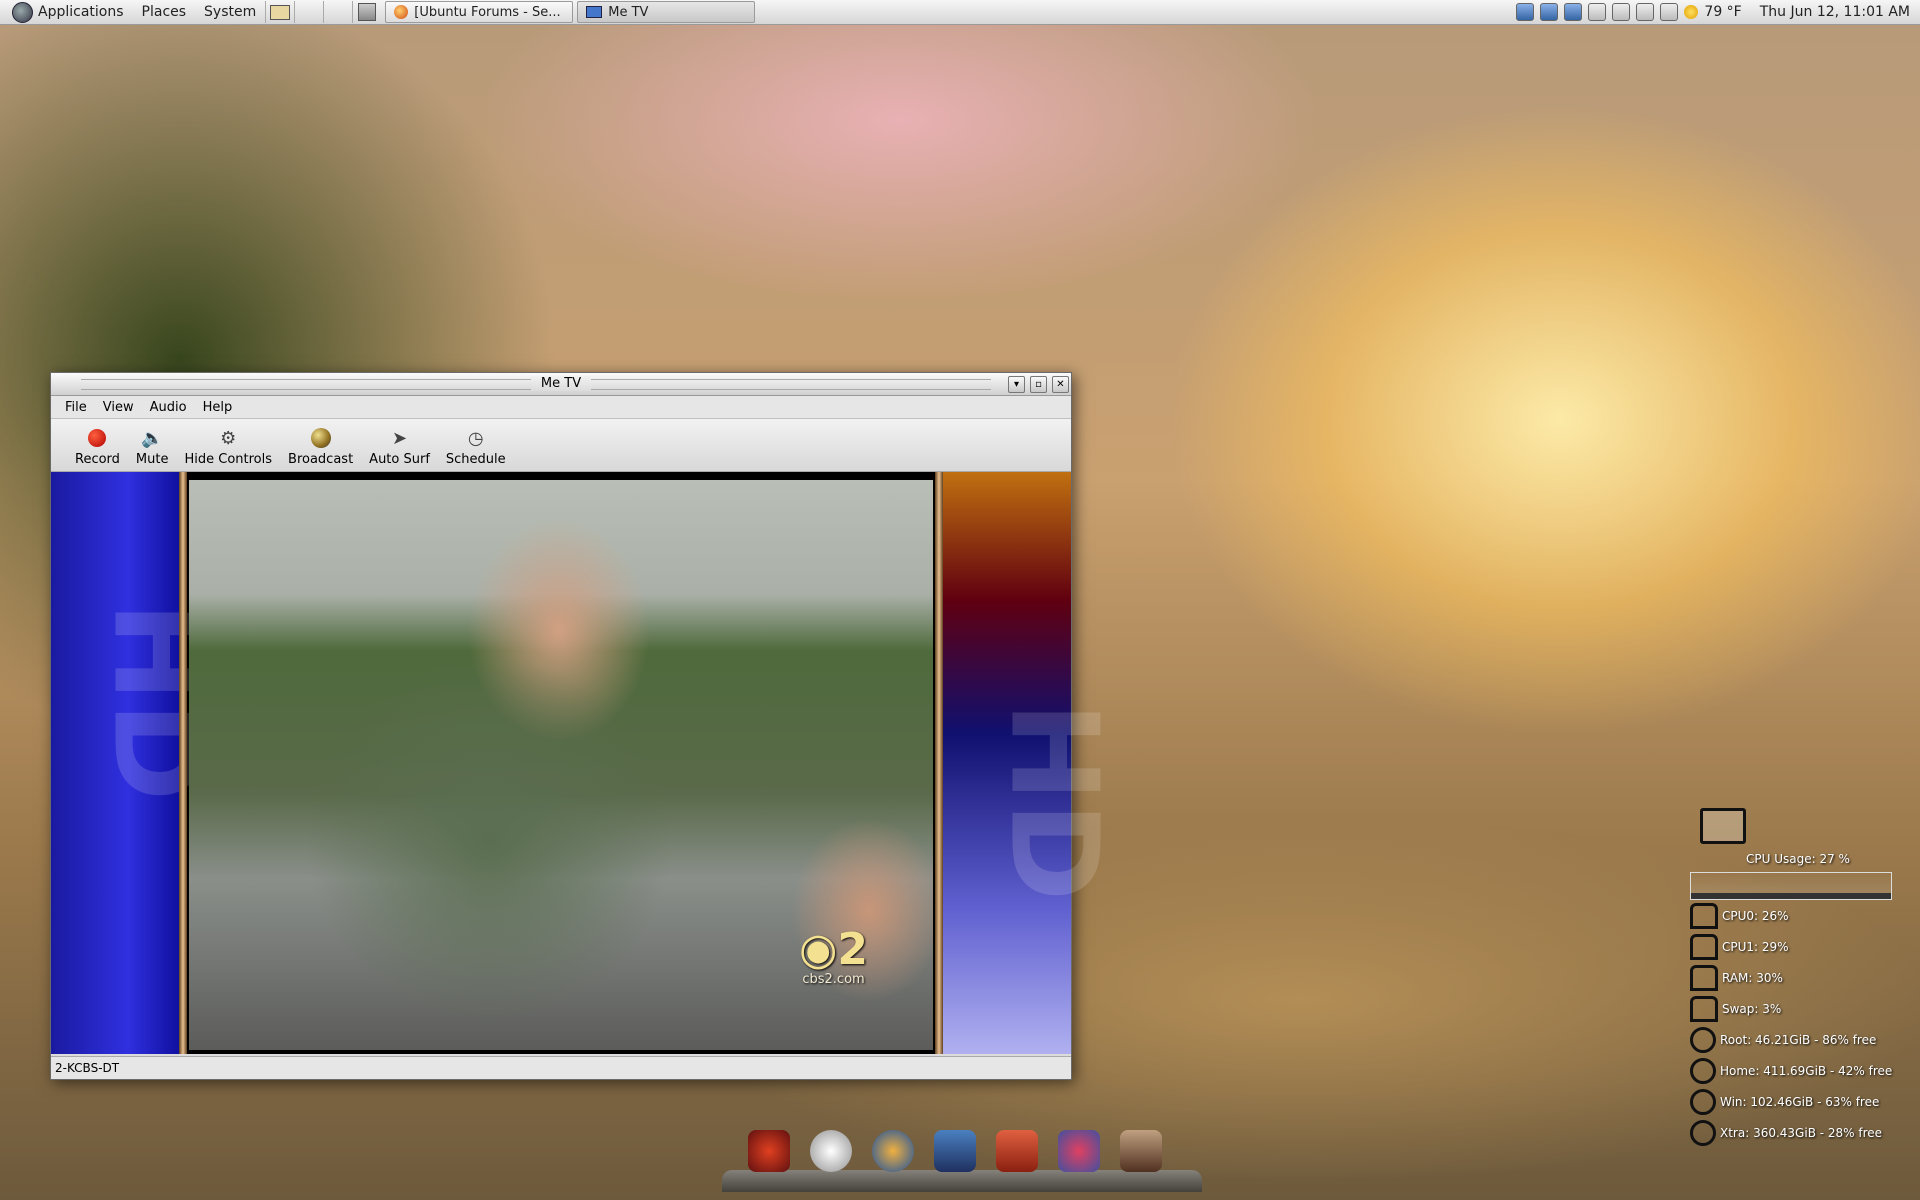 Image resolution: width=1920 pixels, height=1200 pixels. What do you see at coordinates (164, 12) in the screenshot?
I see `places-menu: Places` at bounding box center [164, 12].